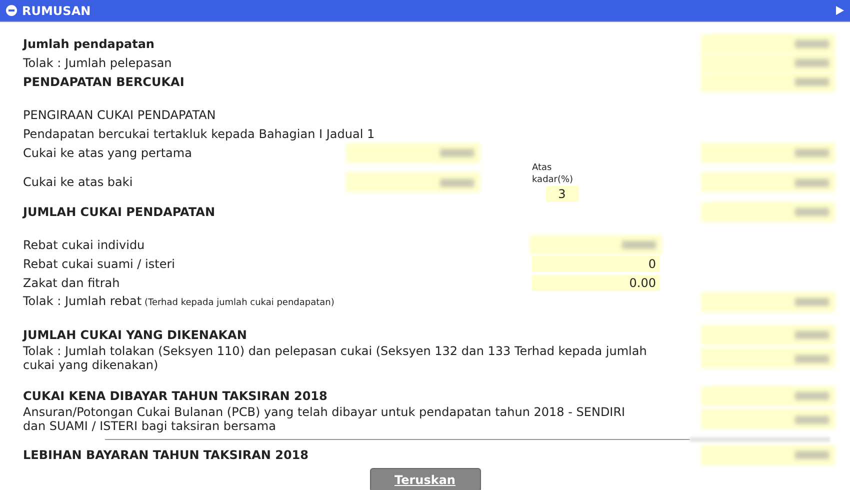 Image resolution: width=850 pixels, height=490 pixels. I want to click on rate-caption: Atas kadar(%), so click(553, 174).